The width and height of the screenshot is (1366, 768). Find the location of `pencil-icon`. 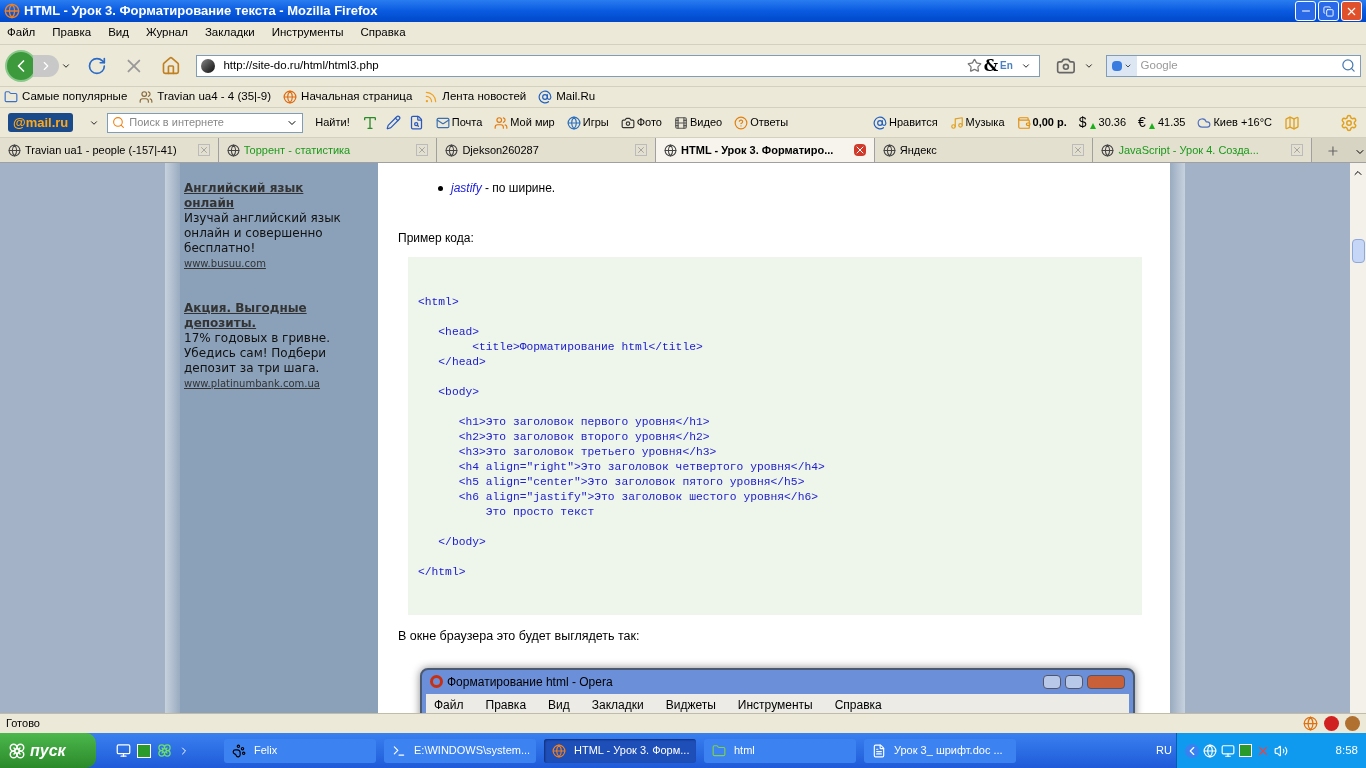

pencil-icon is located at coordinates (393, 122).